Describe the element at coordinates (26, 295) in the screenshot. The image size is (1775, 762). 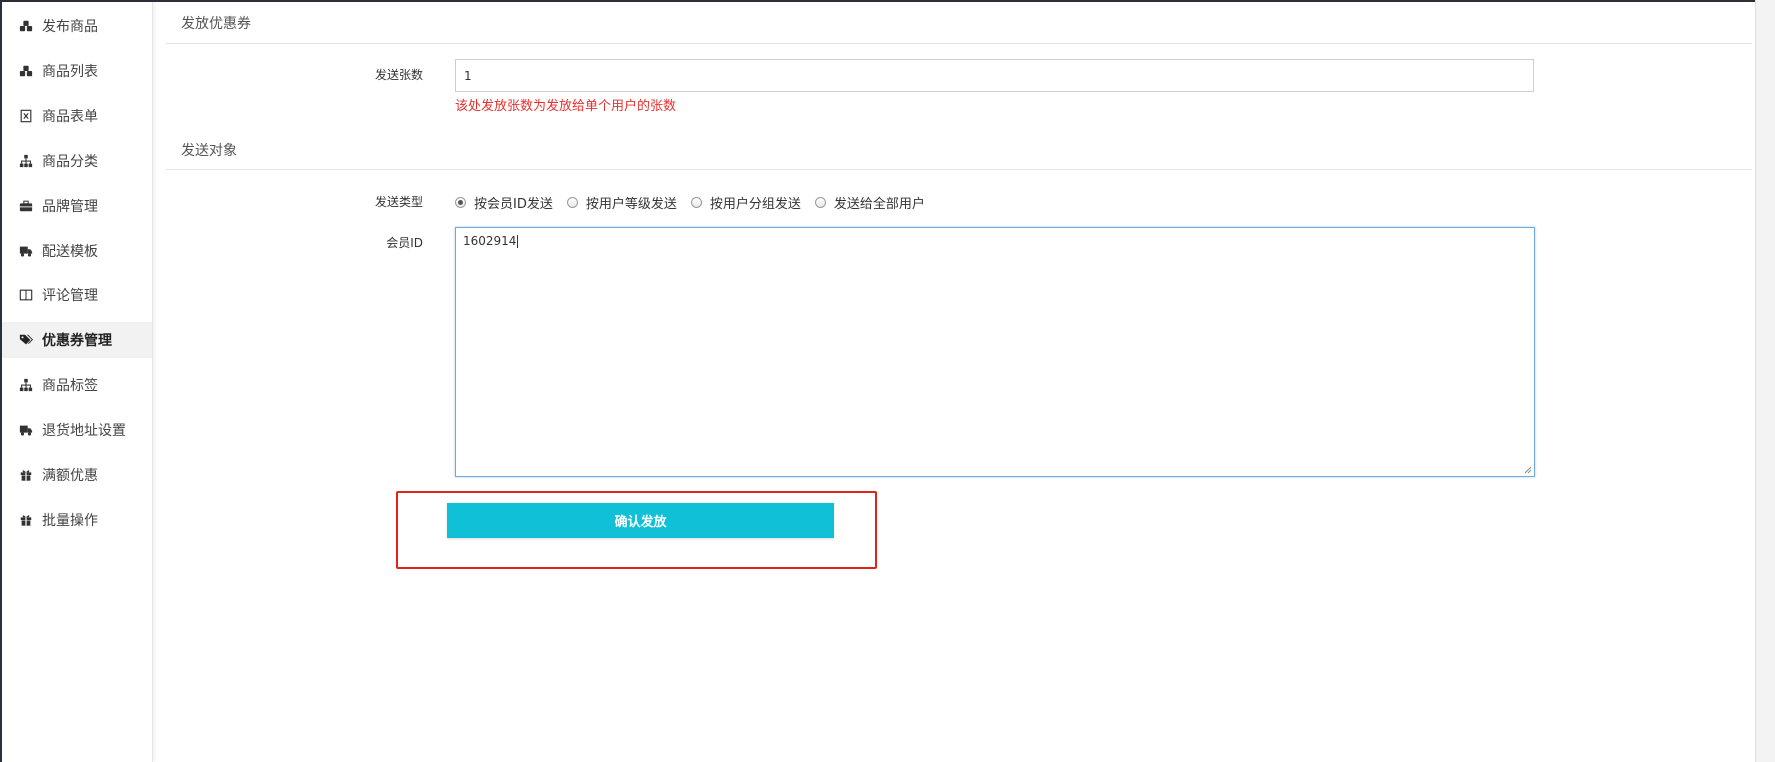
I see `columns-icon` at that location.